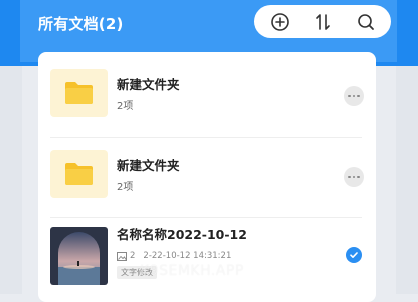  I want to click on add-button, so click(280, 22).